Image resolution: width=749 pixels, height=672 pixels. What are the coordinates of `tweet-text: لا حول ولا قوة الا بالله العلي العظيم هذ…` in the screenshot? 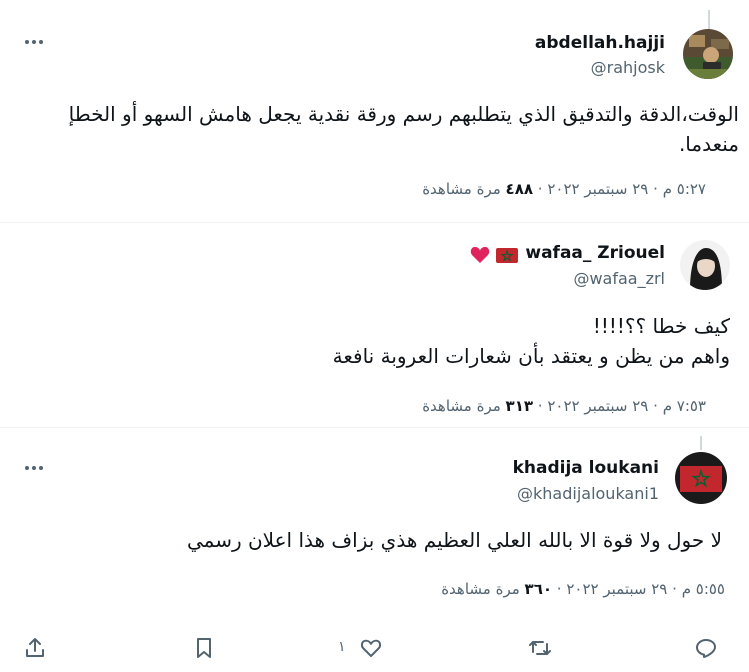 It's located at (372, 540).